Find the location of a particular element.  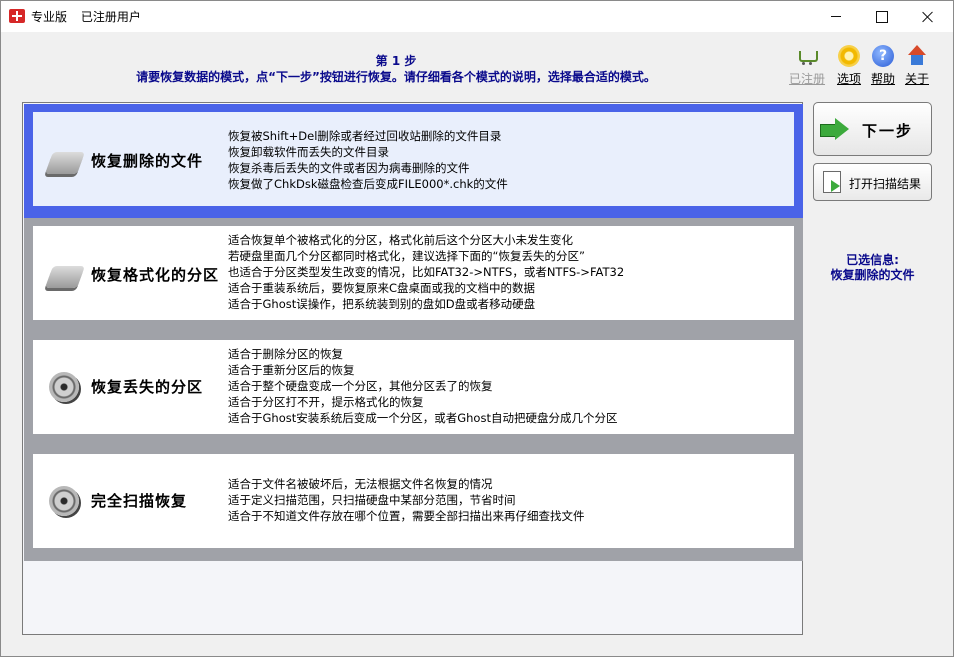

mode-description-line: 恢复做了ChkDsk磁盘检查后变成FILE000*.chk的文件 is located at coordinates (368, 184).